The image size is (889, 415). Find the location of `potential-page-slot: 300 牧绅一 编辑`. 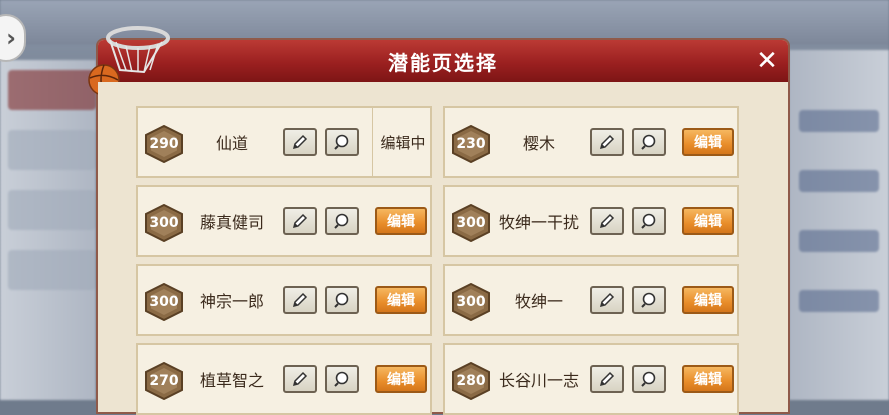

potential-page-slot: 300 牧绅一 编辑 is located at coordinates (591, 300).